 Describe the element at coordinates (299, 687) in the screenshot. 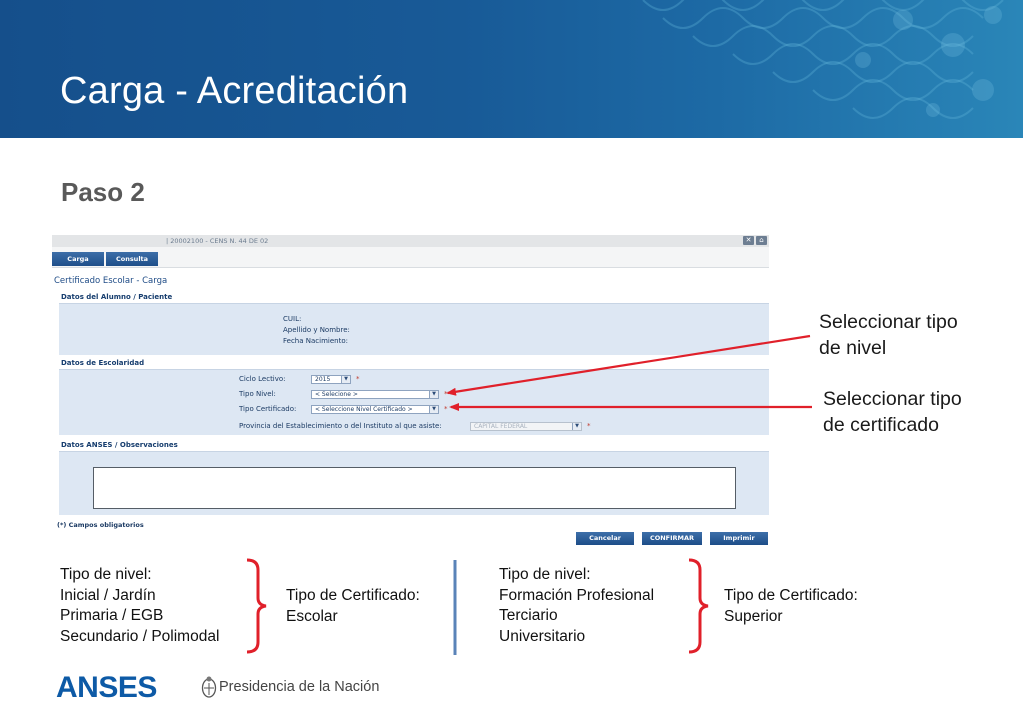

I see `presidencia-logo: Presidencia de la Nación` at that location.